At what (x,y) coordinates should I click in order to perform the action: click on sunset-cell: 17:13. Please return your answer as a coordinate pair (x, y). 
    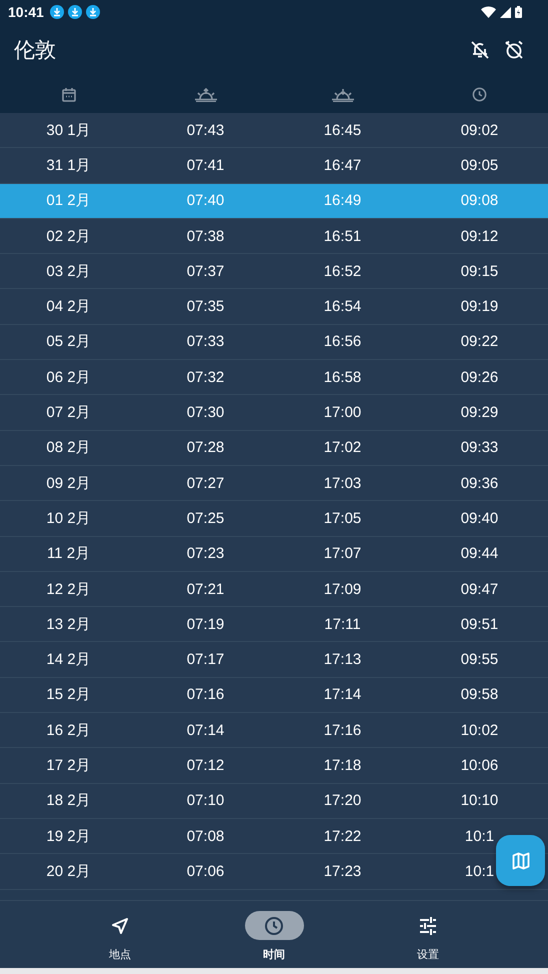
    Looking at the image, I should click on (343, 659).